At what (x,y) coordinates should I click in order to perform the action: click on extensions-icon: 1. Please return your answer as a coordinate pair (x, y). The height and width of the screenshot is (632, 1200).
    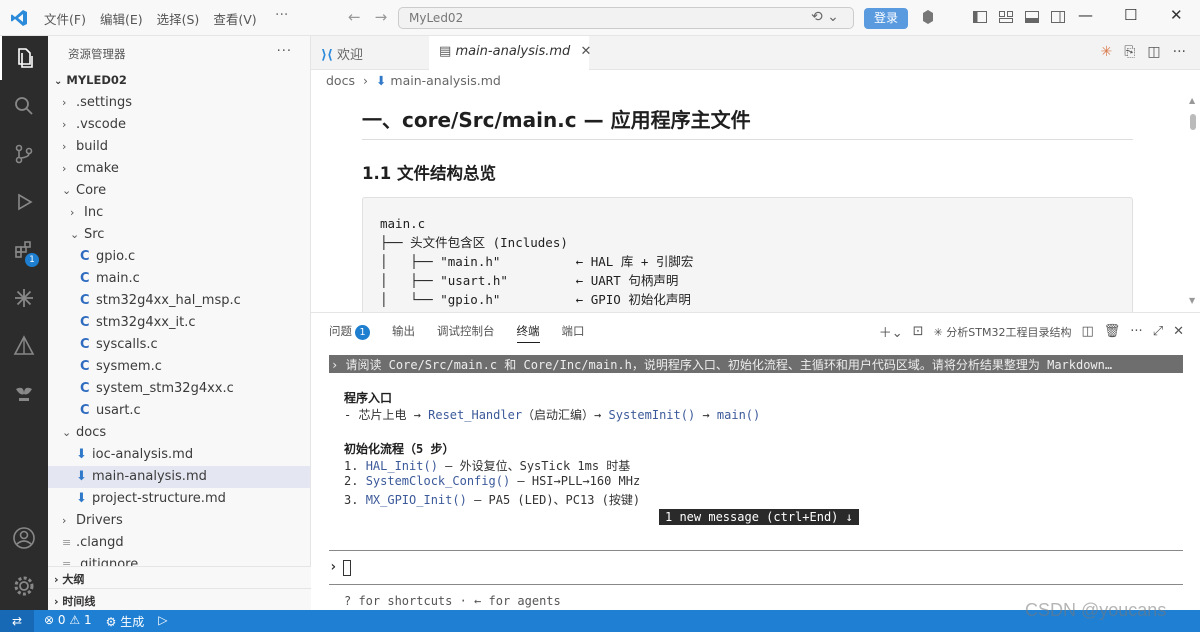
    Looking at the image, I should click on (24, 250).